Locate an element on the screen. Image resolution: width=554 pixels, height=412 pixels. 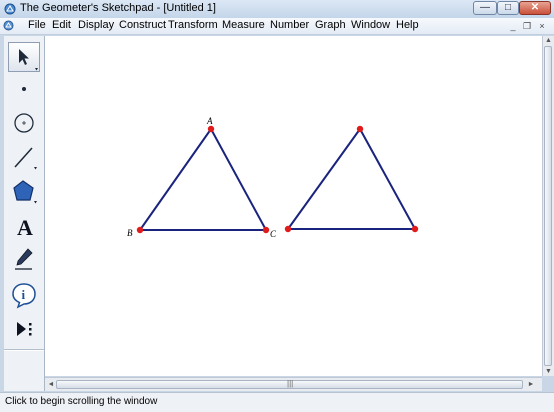
menu-construct: Construct is located at coordinates (142, 25).